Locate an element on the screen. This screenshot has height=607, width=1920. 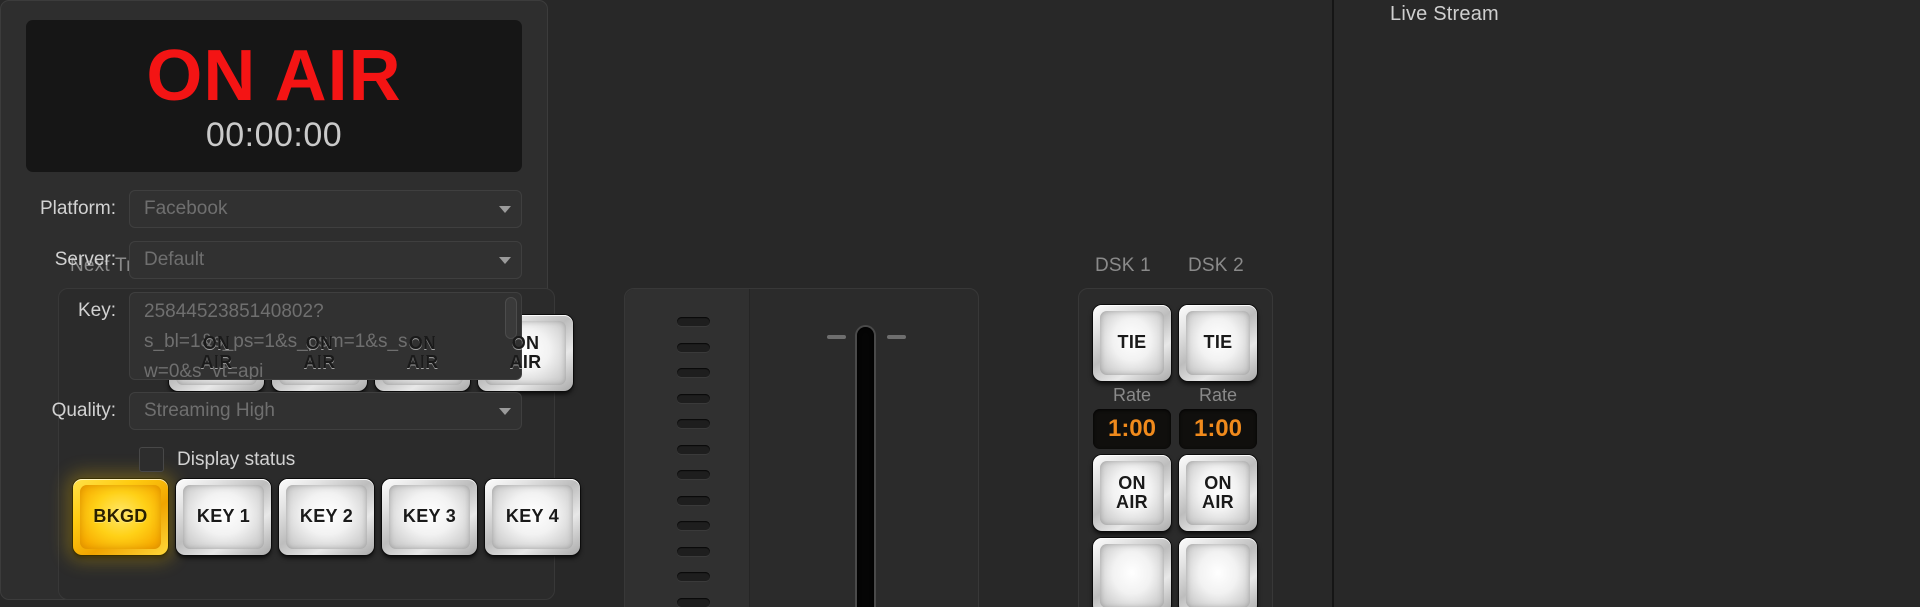
dsk-2-on-air-label: ON AIR is located at coordinates (1218, 492).